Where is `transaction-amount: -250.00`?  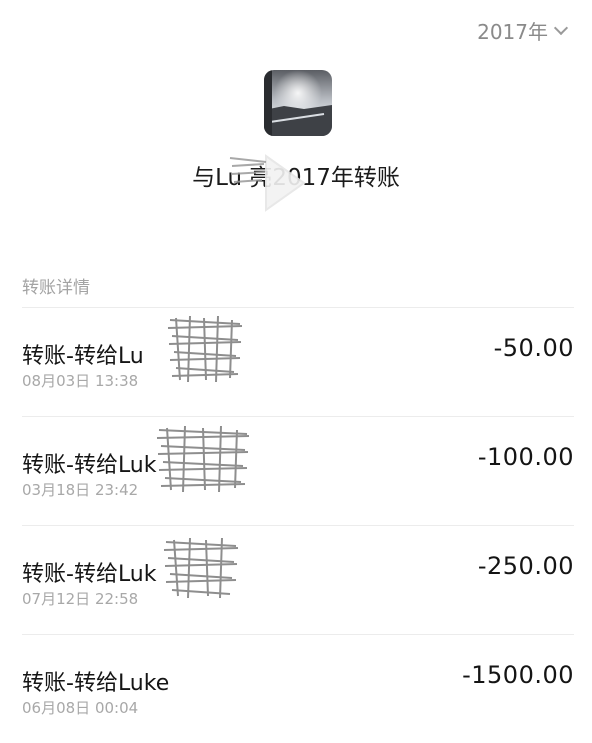
transaction-amount: -250.00 is located at coordinates (525, 566).